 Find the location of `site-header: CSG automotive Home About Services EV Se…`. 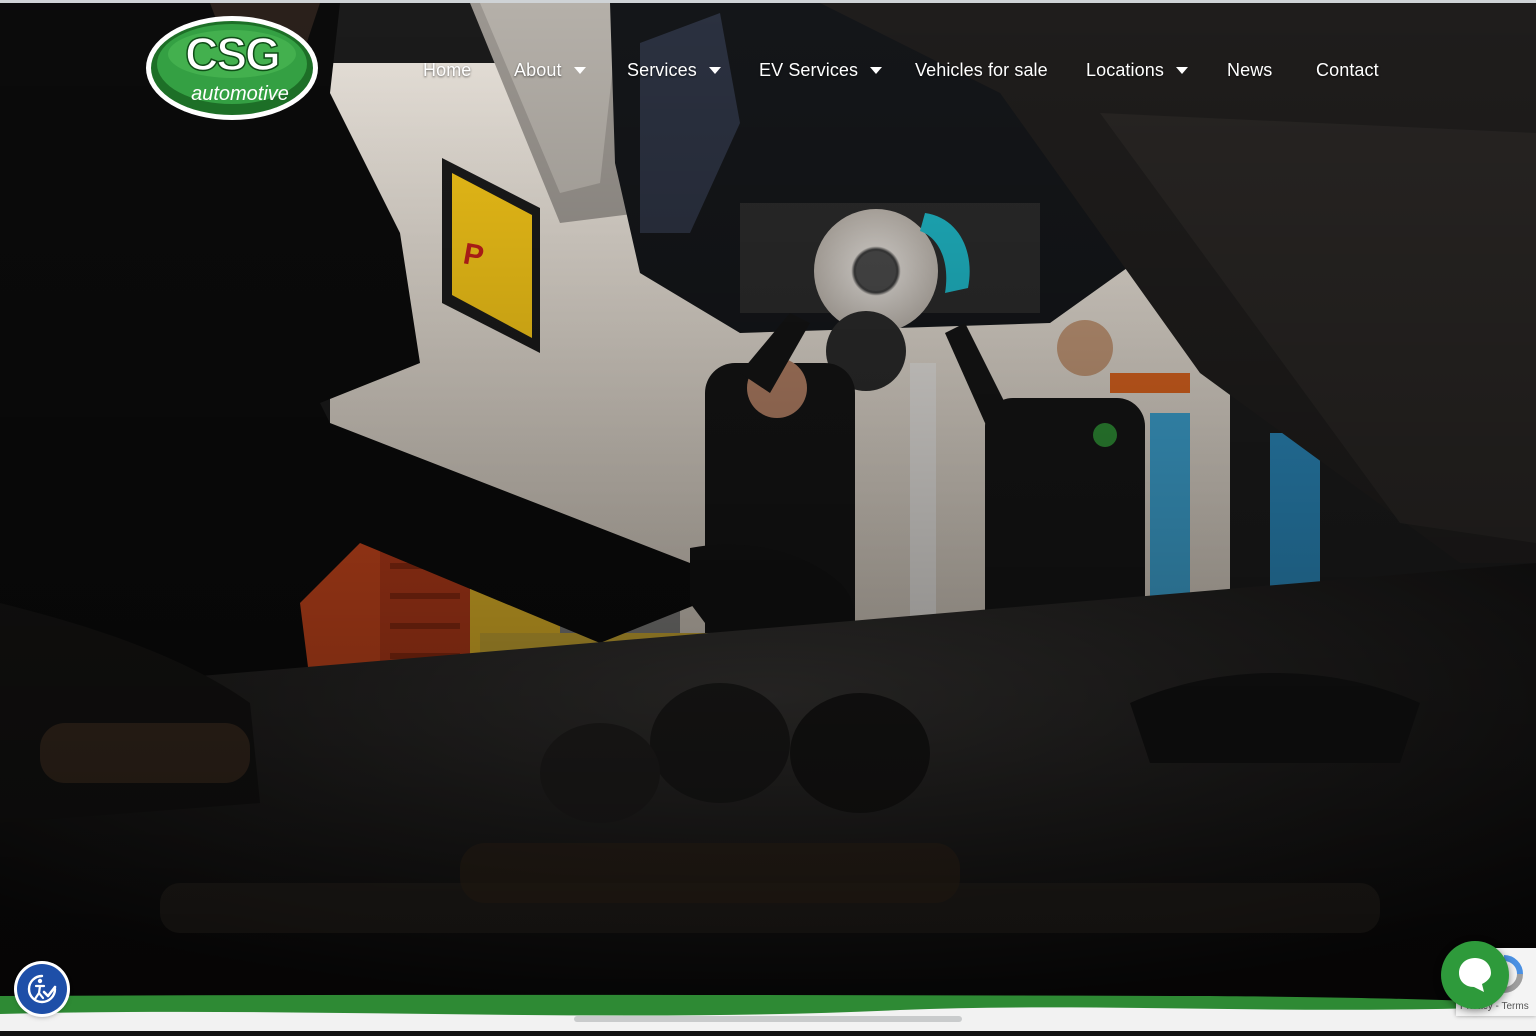

site-header: CSG automotive Home About Services EV Se… is located at coordinates (768, 70).